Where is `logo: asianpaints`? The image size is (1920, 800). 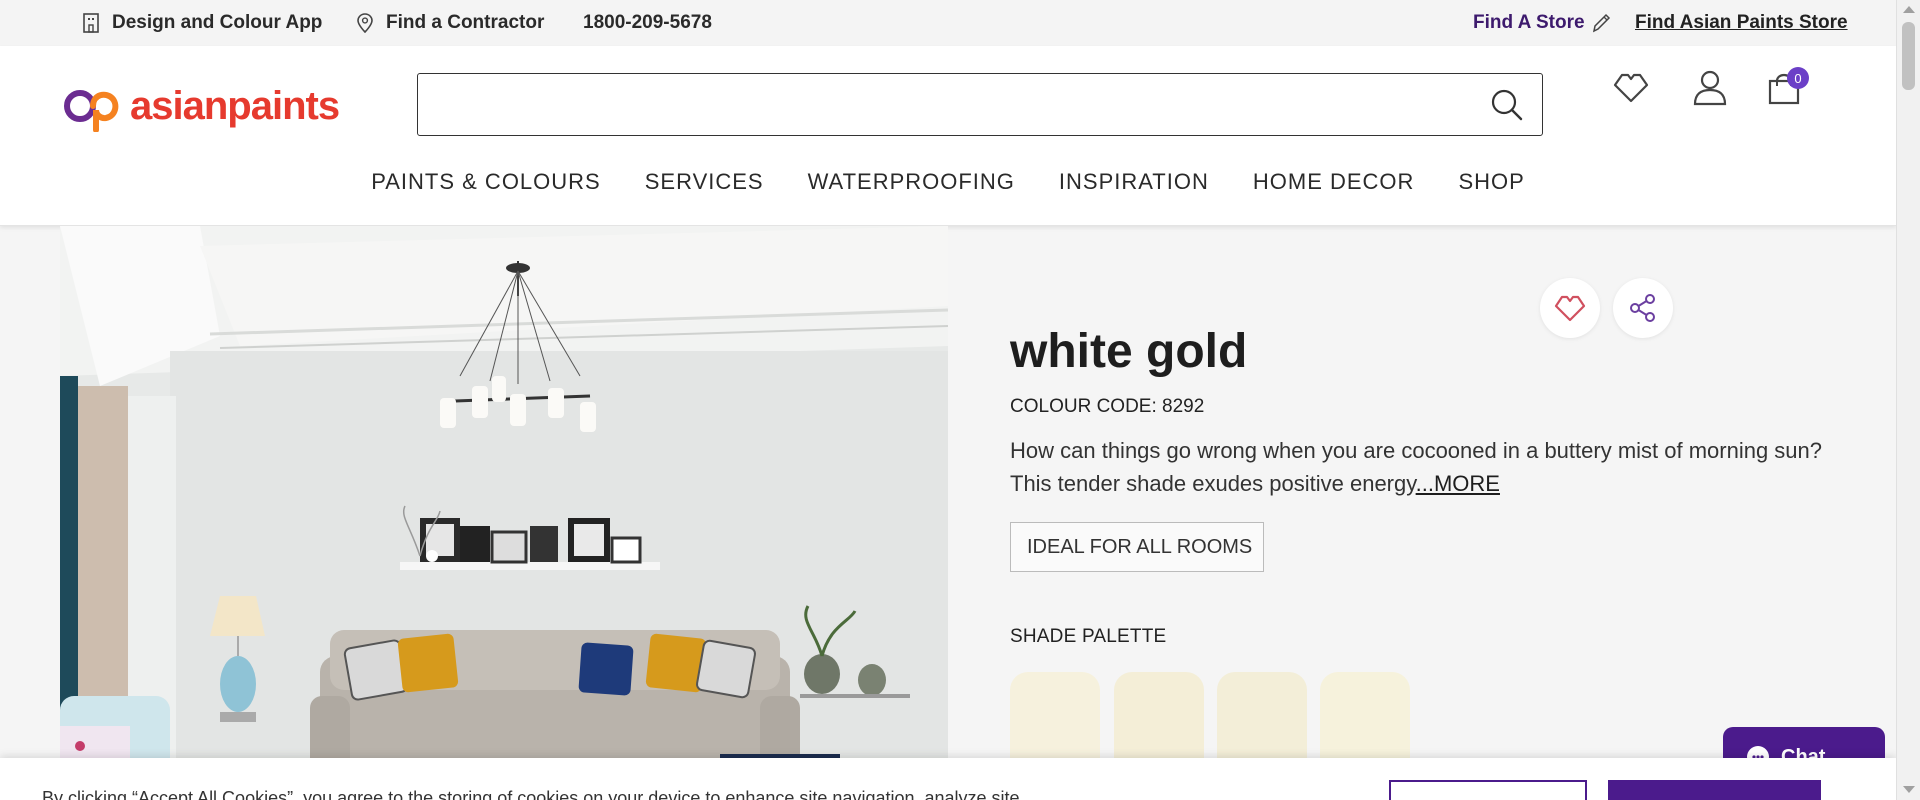
logo: asianpaints is located at coordinates (200, 106).